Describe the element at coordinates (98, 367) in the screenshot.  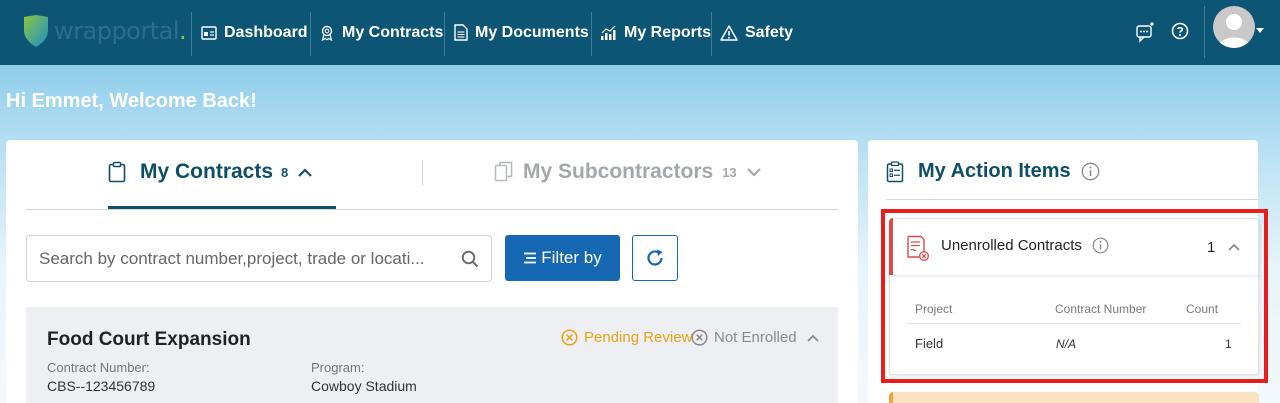
I see `contract-number-label: Contract Number:` at that location.